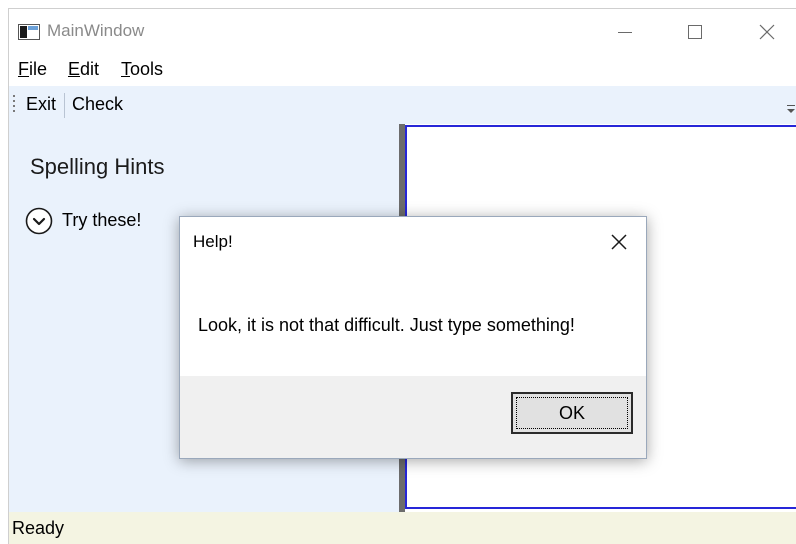 The width and height of the screenshot is (796, 544). I want to click on dialog-title: Help!, so click(213, 241).